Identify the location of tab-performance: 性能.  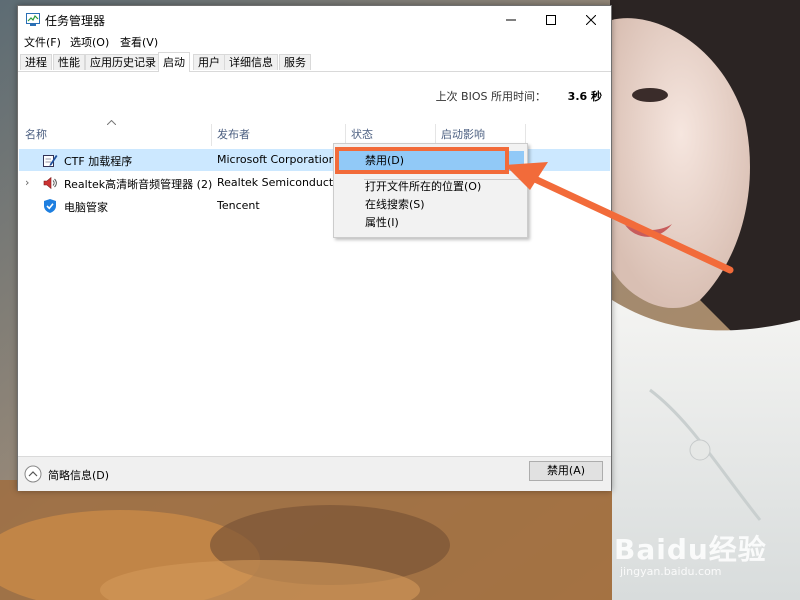
(69, 62).